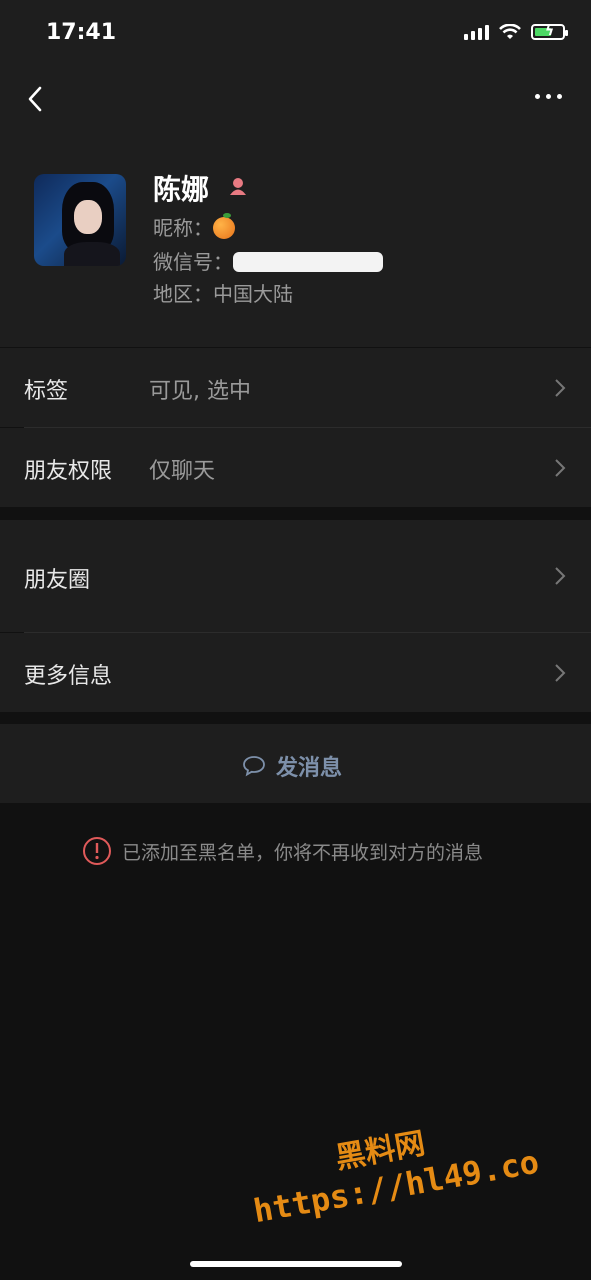  Describe the element at coordinates (46, 391) in the screenshot. I see `tags-label: 标签` at that location.